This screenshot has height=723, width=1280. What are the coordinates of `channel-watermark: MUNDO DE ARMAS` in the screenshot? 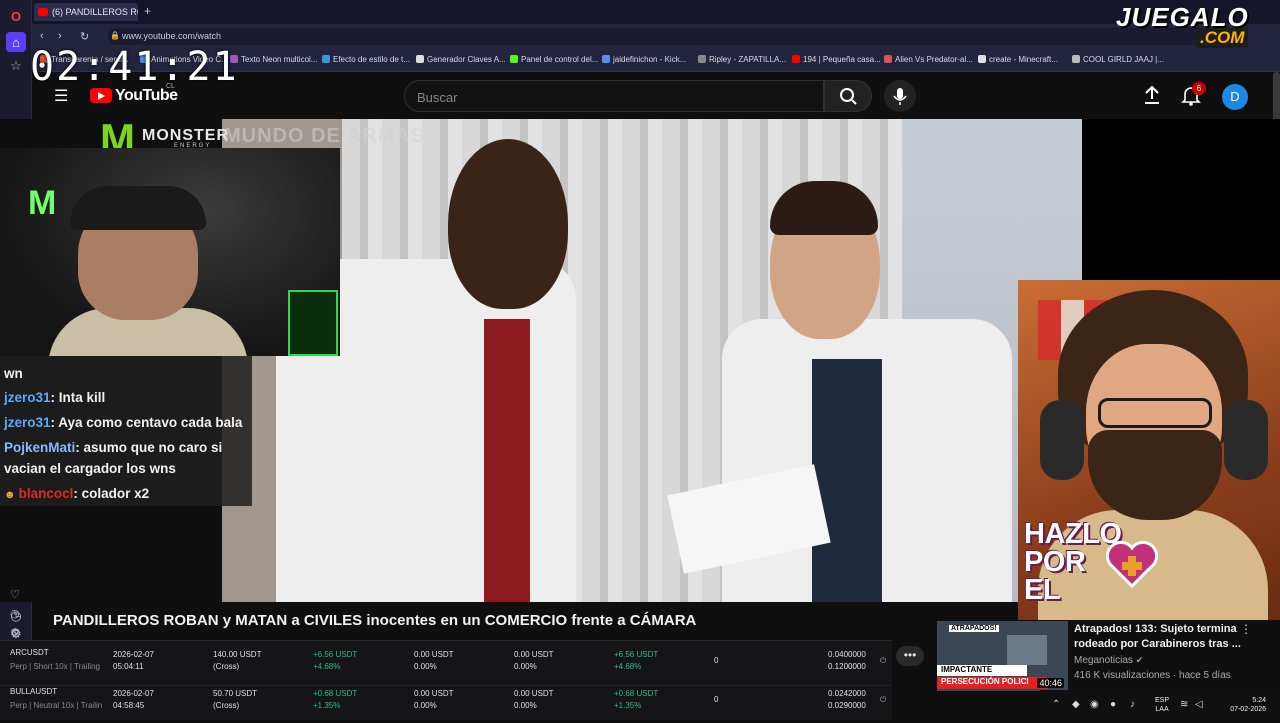 It's located at (325, 136).